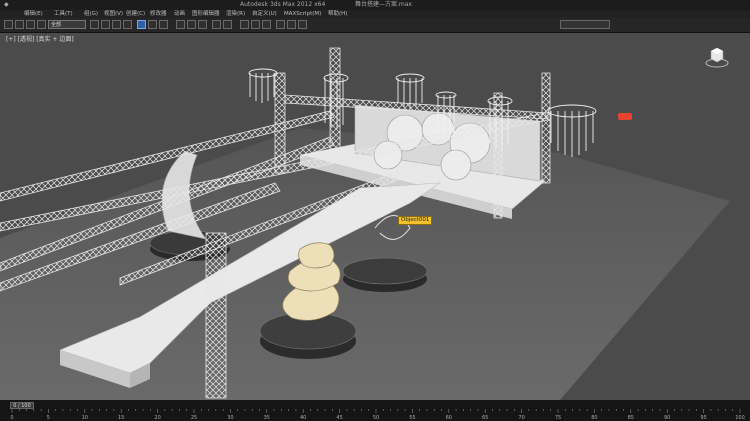 The image size is (750, 421). What do you see at coordinates (202, 24) in the screenshot?
I see `percent-snap-icon` at bounding box center [202, 24].